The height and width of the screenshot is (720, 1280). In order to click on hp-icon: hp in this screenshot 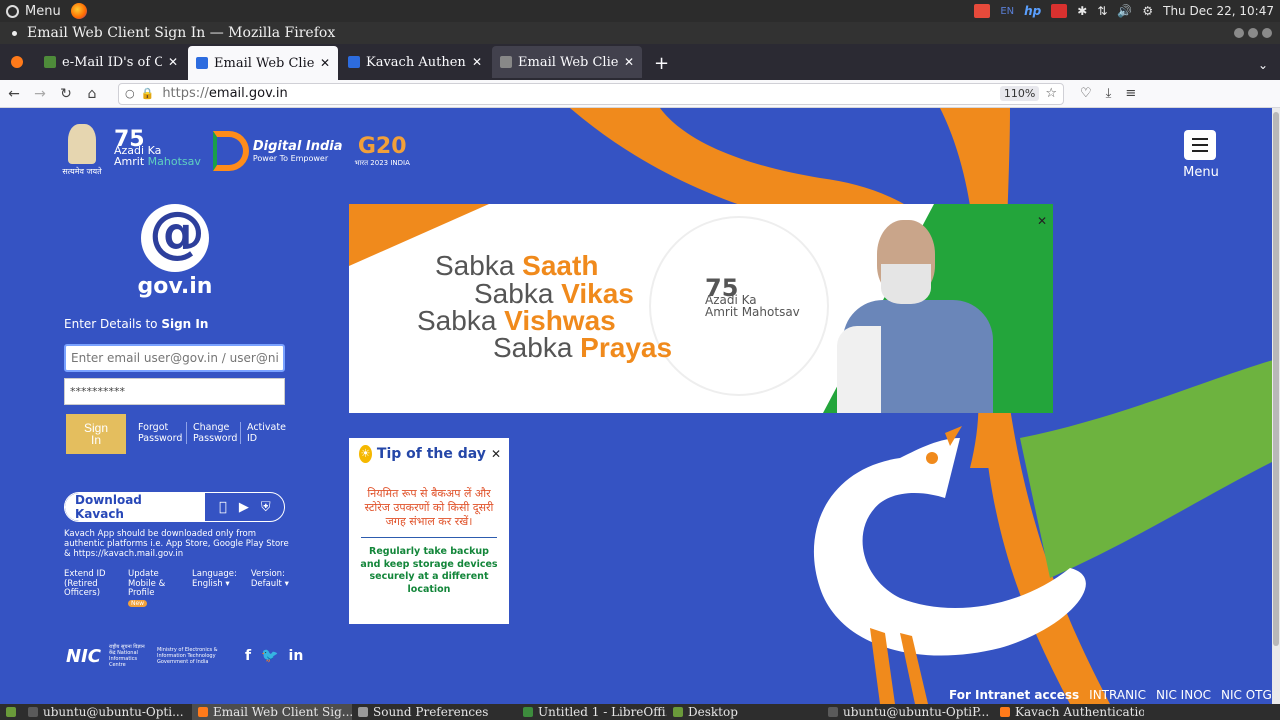, I will do `click(1032, 11)`.